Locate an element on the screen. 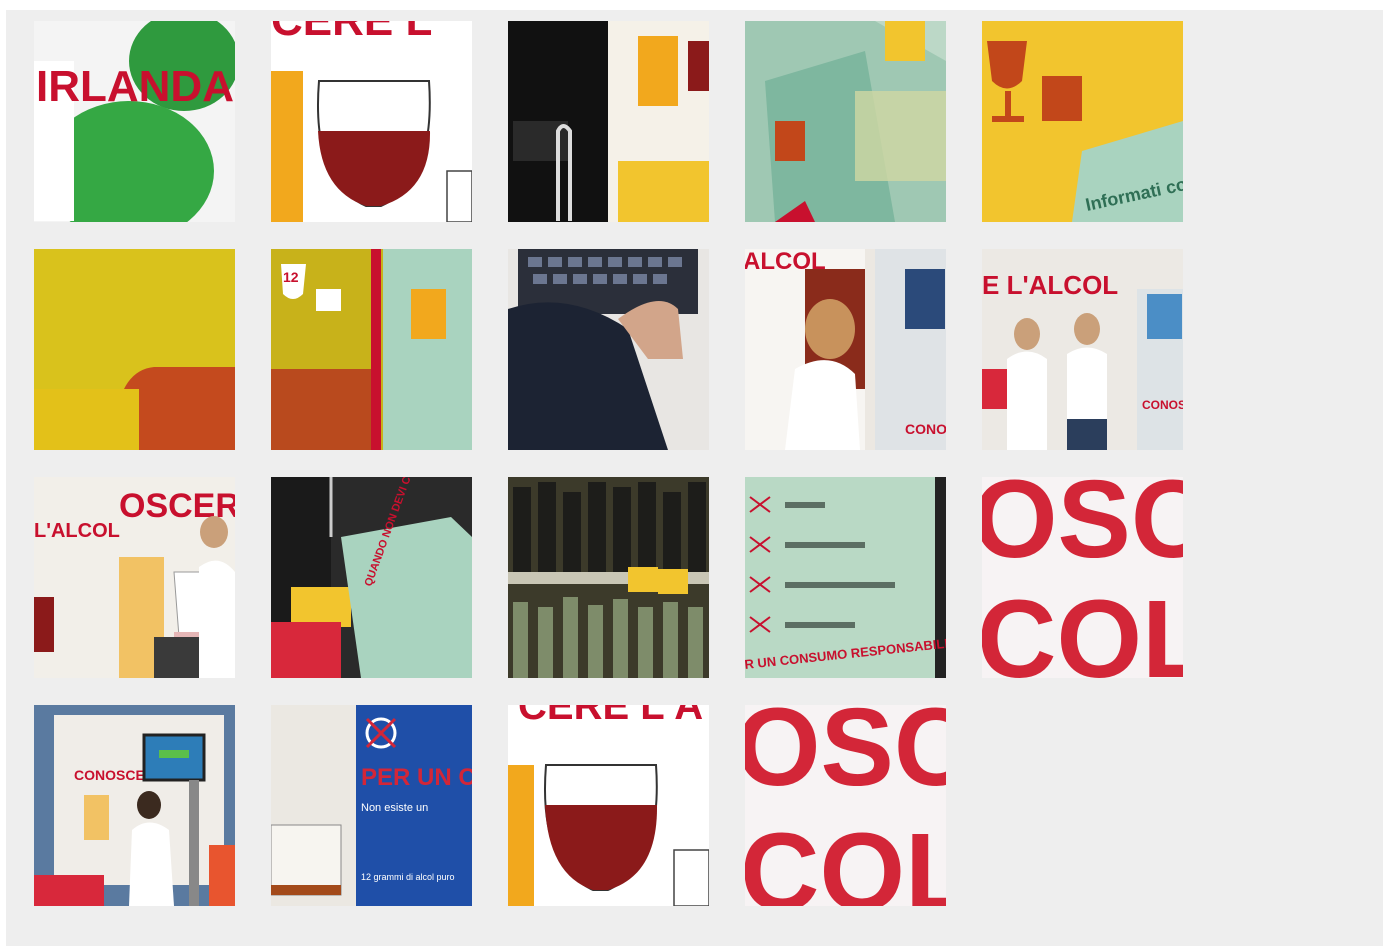  thumbnail-yellow-card: Informati con is located at coordinates (1082, 121).